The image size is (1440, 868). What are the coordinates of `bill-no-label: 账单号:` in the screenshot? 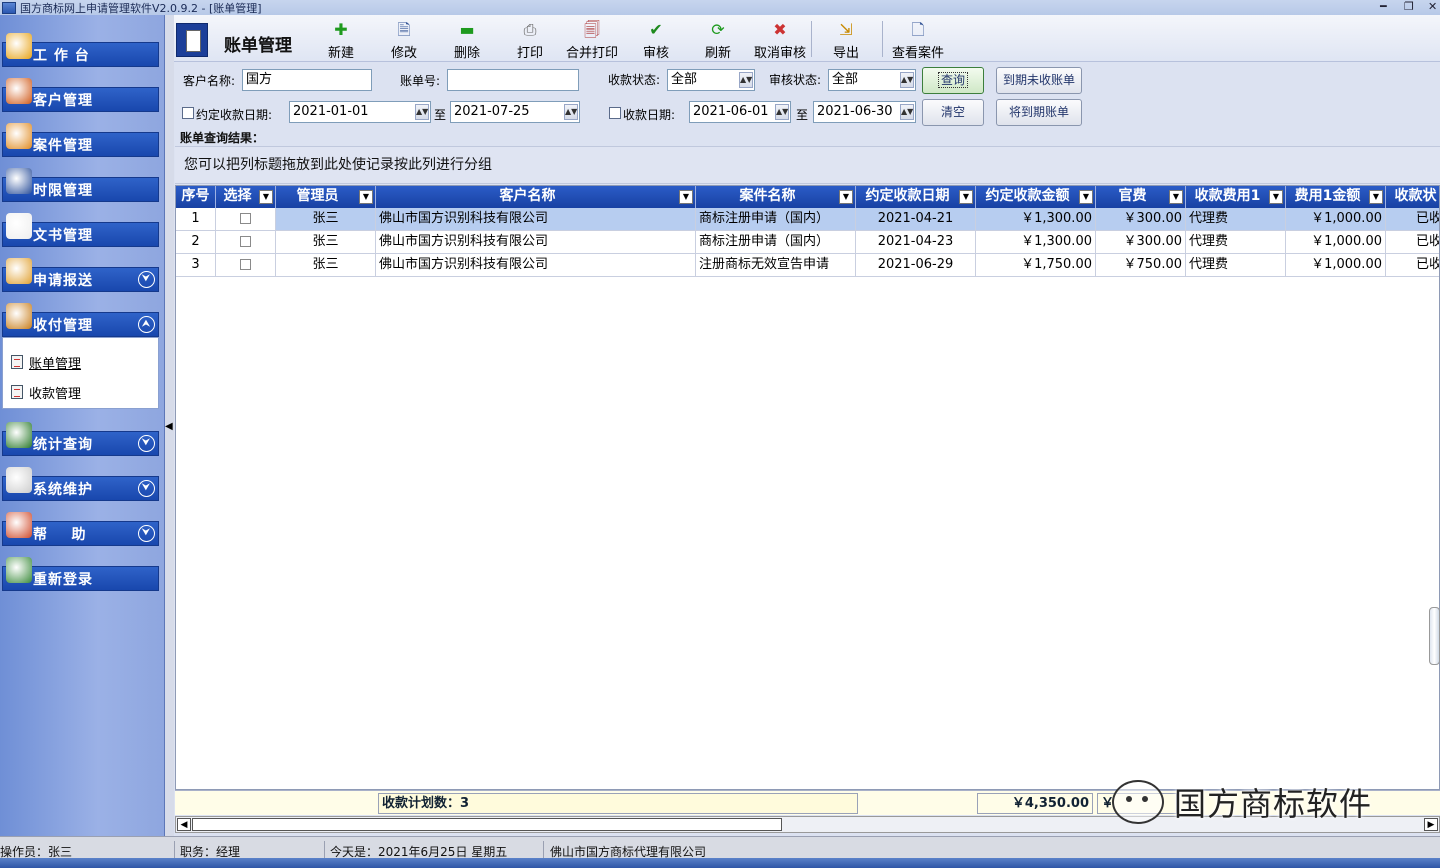 It's located at (420, 81).